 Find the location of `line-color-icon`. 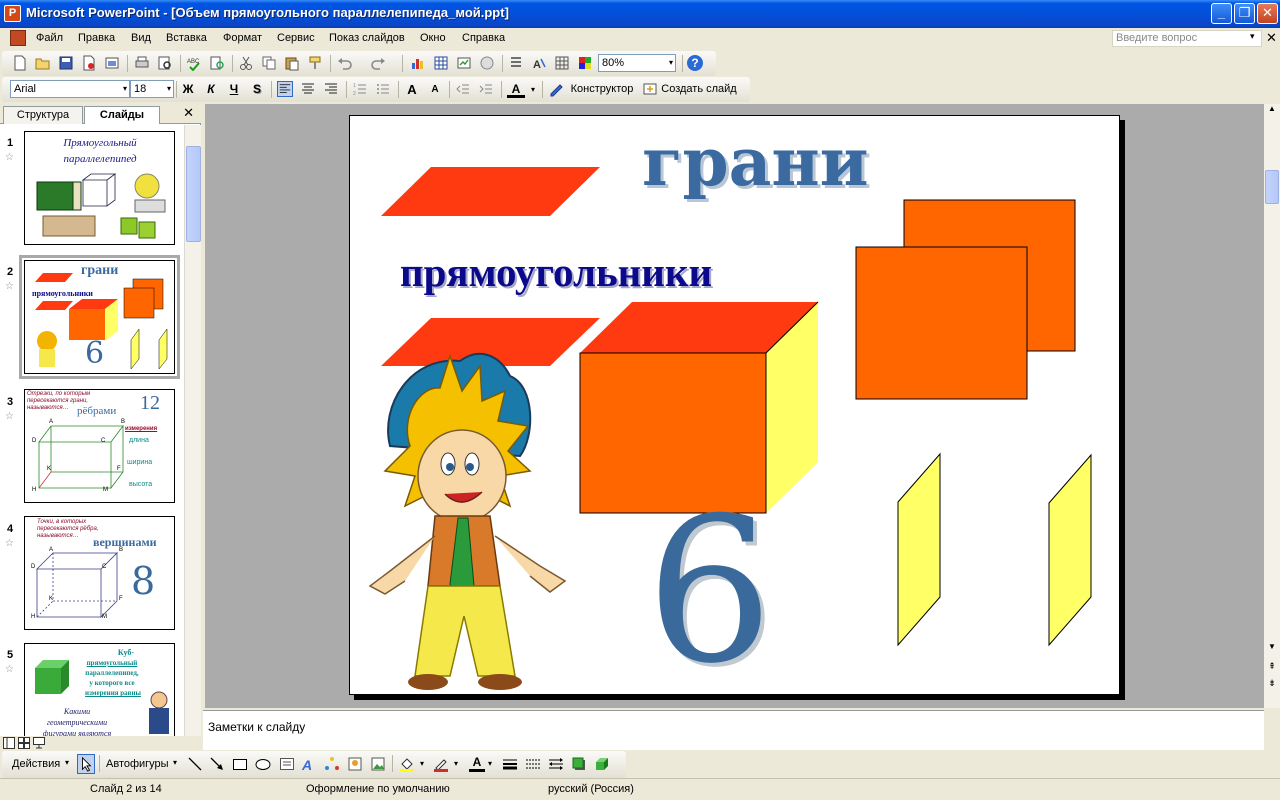

line-color-icon is located at coordinates (441, 764).